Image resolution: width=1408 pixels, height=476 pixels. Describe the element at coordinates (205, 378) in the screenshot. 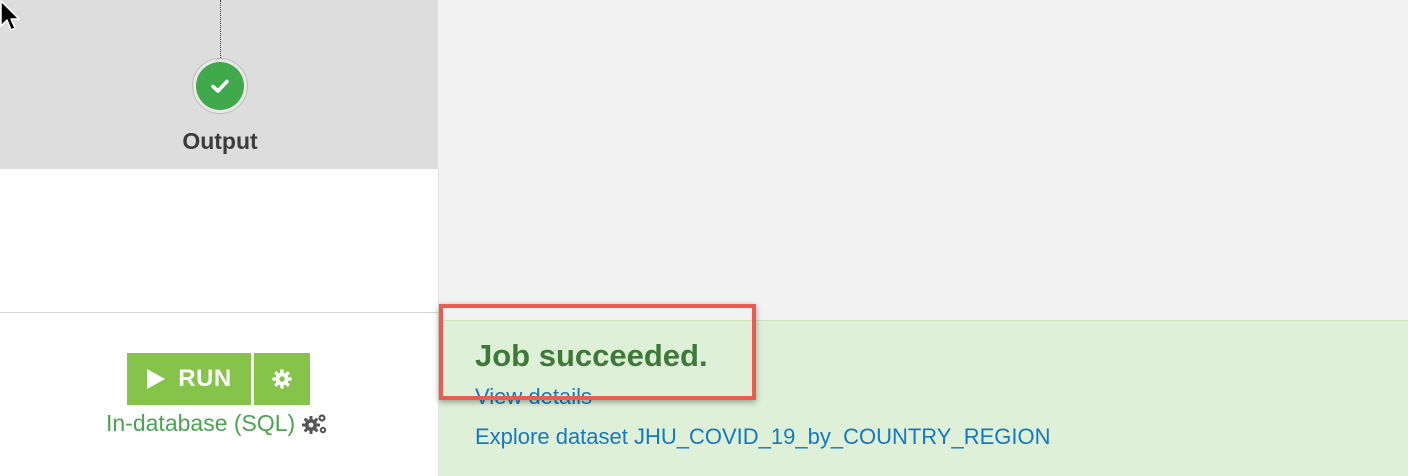

I see `run-button-label: RUN` at that location.